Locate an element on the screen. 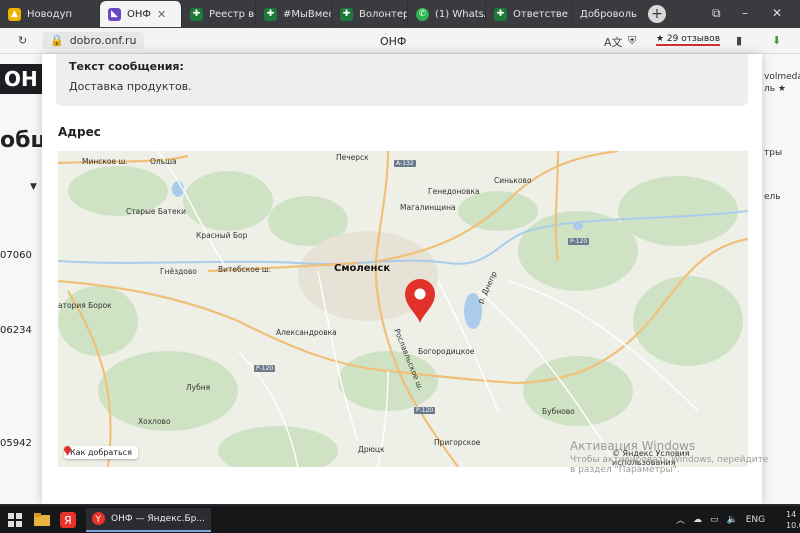  map-label: Генедоновка is located at coordinates (454, 191).